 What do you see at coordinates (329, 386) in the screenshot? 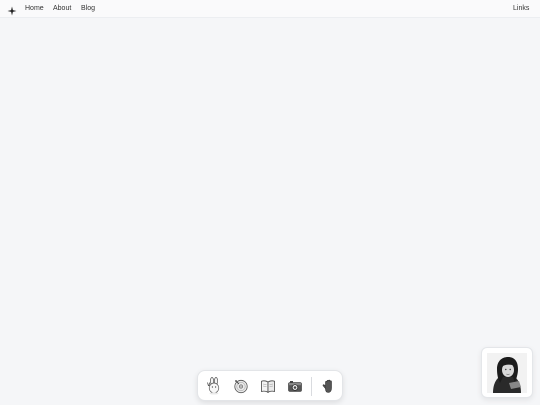
I see `hand-icon` at bounding box center [329, 386].